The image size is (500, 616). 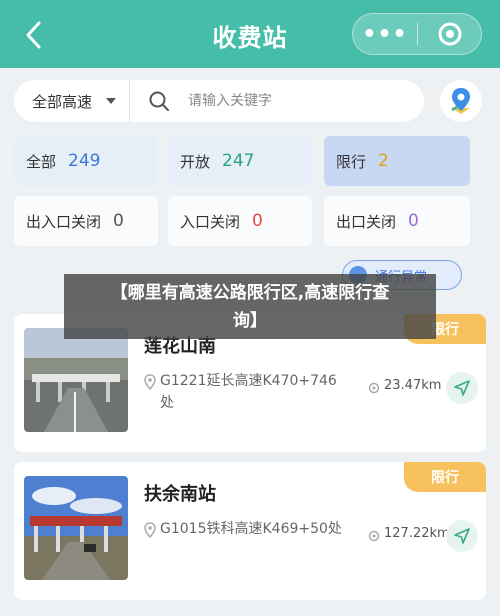 I want to click on stat-label: 限行, so click(x=351, y=161).